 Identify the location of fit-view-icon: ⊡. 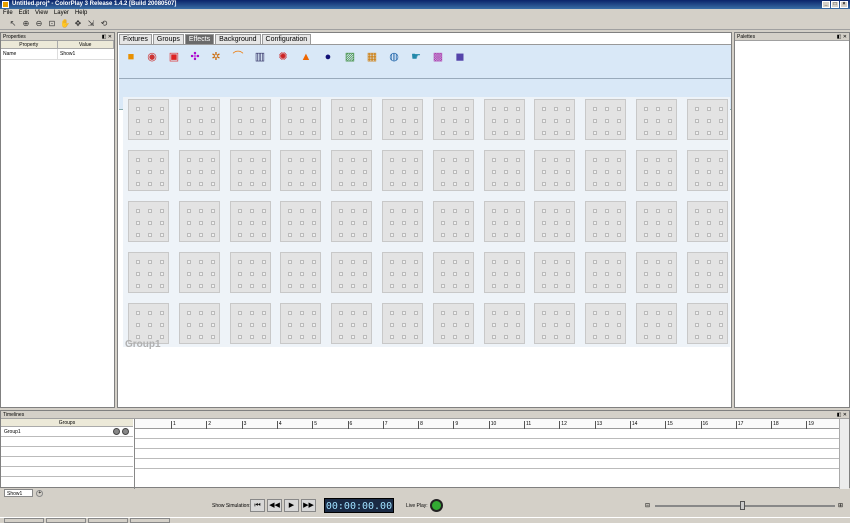
(52, 23).